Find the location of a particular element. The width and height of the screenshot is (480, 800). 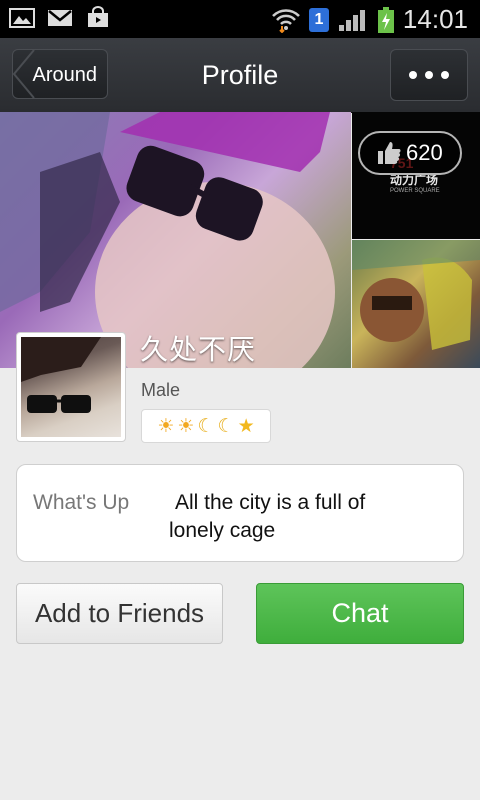

status-left-icons is located at coordinates (60, 18).